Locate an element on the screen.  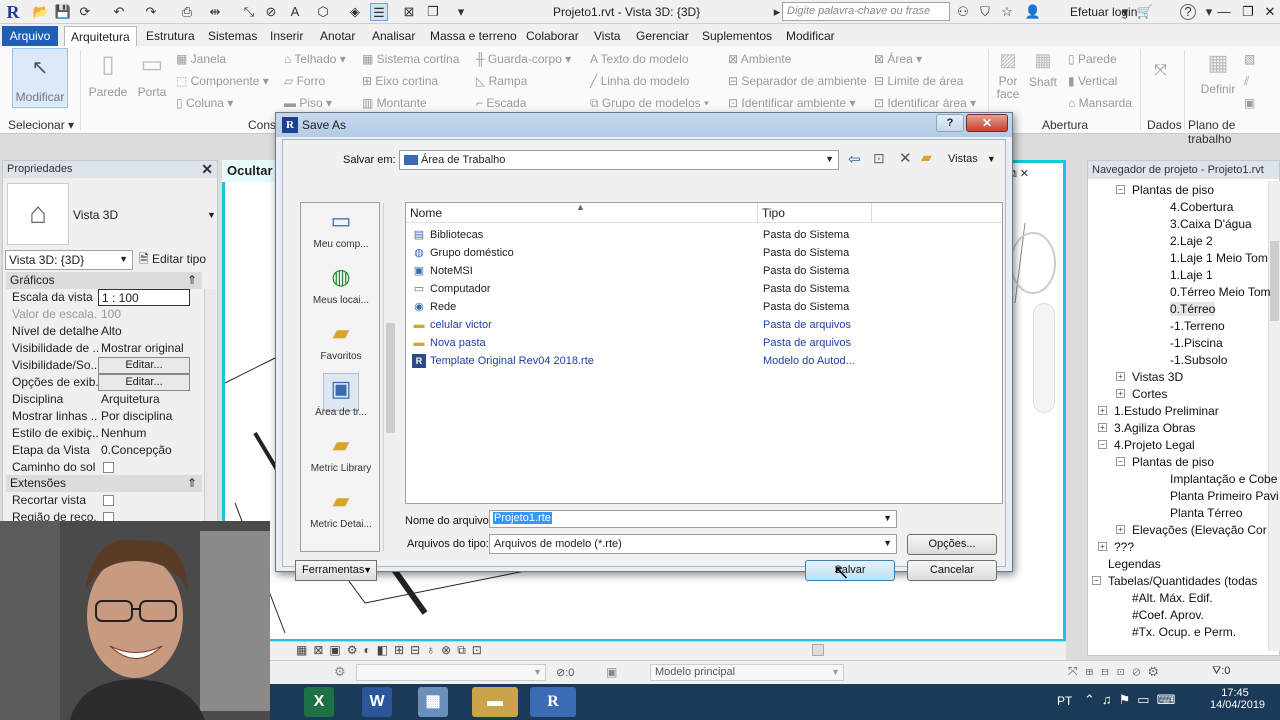
section-graphics: Gráficos ⇑ is located at coordinates (104, 280).